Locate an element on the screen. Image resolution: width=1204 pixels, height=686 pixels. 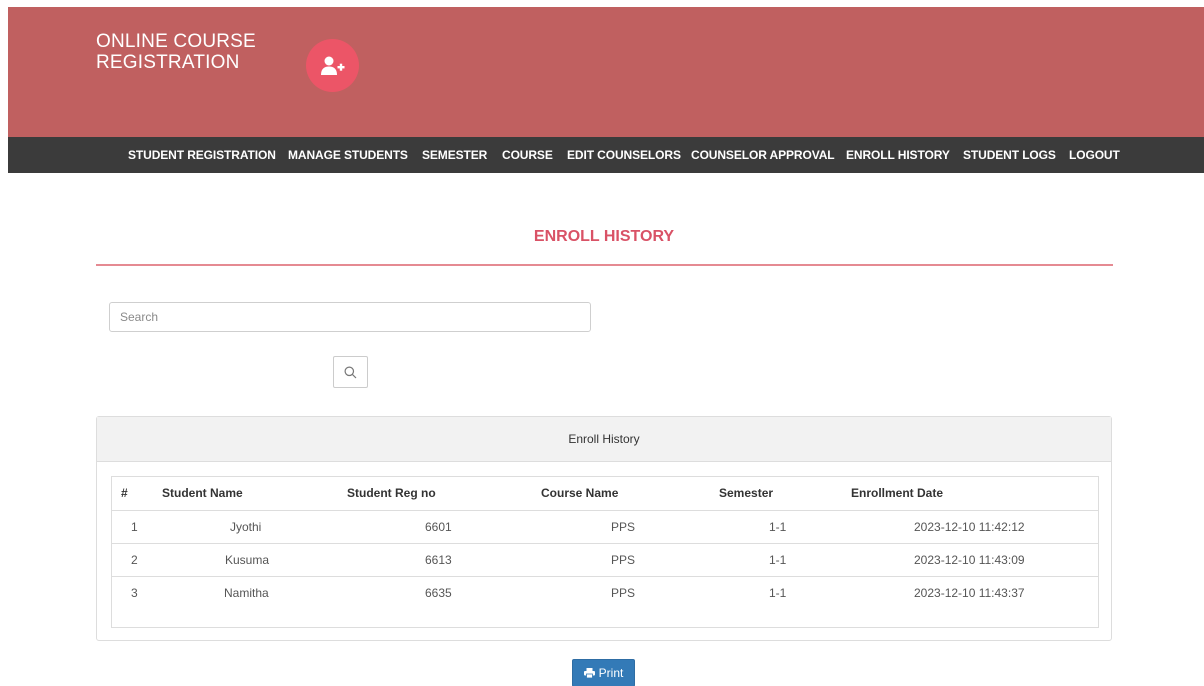
user-plus-icon is located at coordinates (332, 65).